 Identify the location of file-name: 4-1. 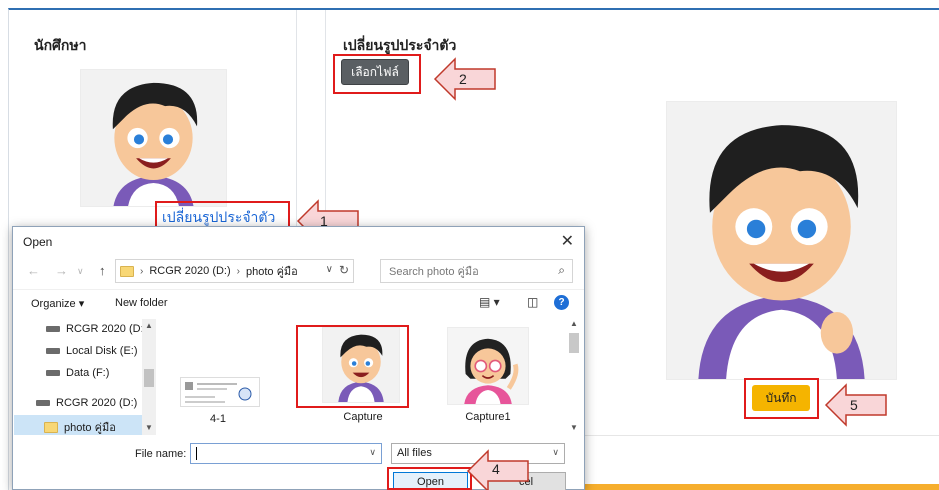
(218, 419).